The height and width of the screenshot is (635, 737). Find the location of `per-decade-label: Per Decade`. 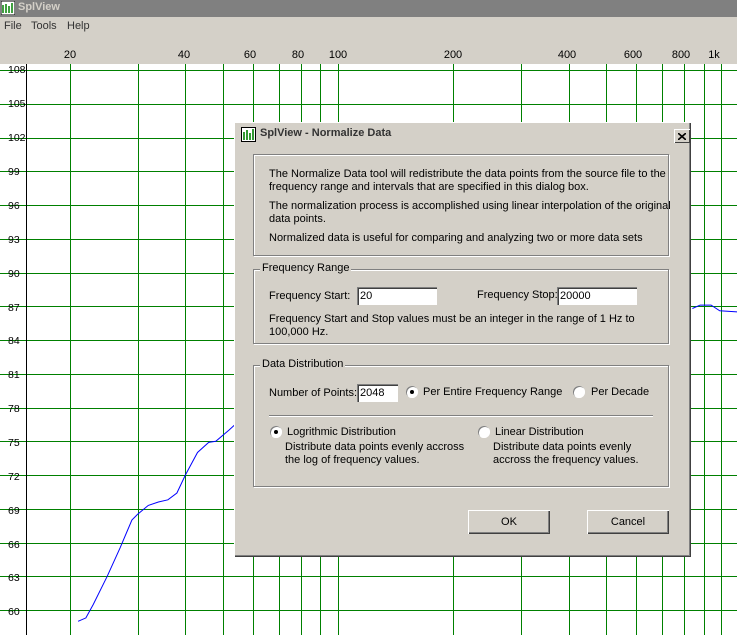

per-decade-label: Per Decade is located at coordinates (620, 392).